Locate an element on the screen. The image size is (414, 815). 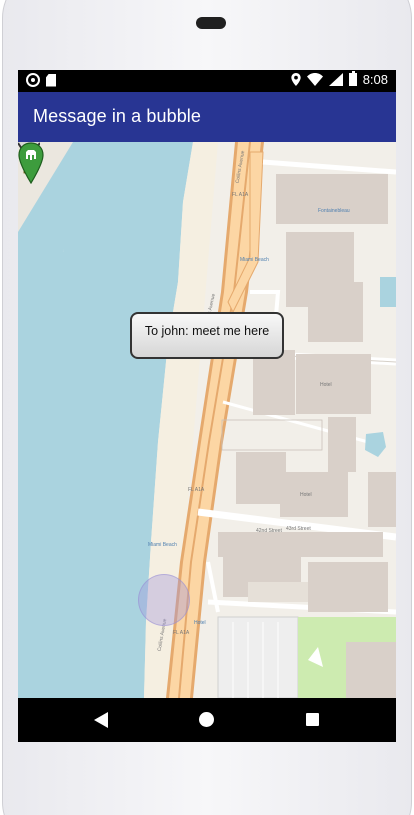
poi-label-6: Hotel is located at coordinates (200, 623).